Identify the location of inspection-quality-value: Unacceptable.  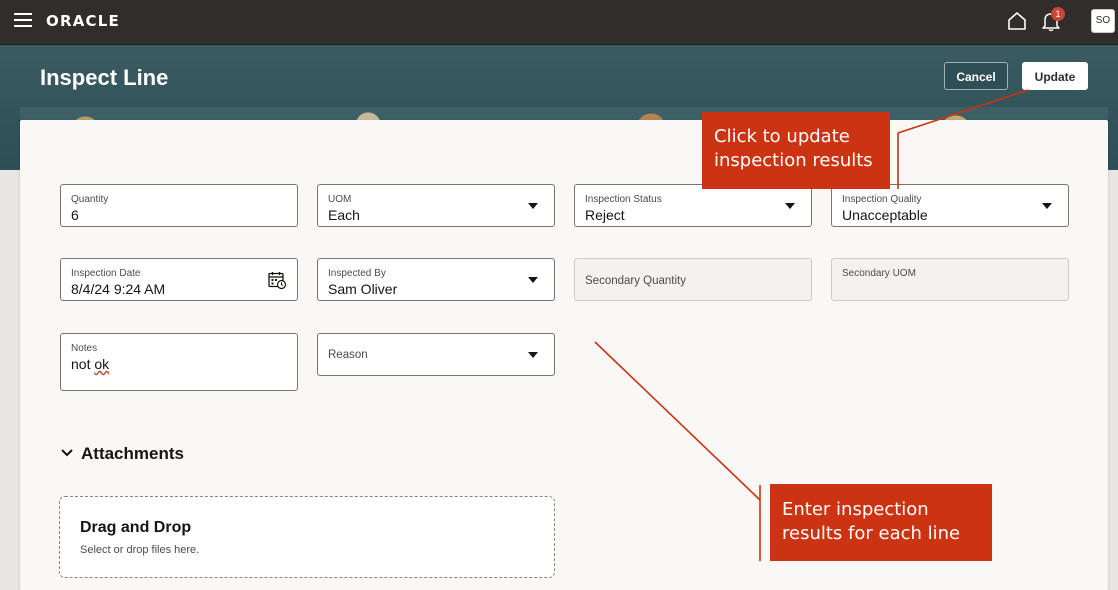
(885, 215).